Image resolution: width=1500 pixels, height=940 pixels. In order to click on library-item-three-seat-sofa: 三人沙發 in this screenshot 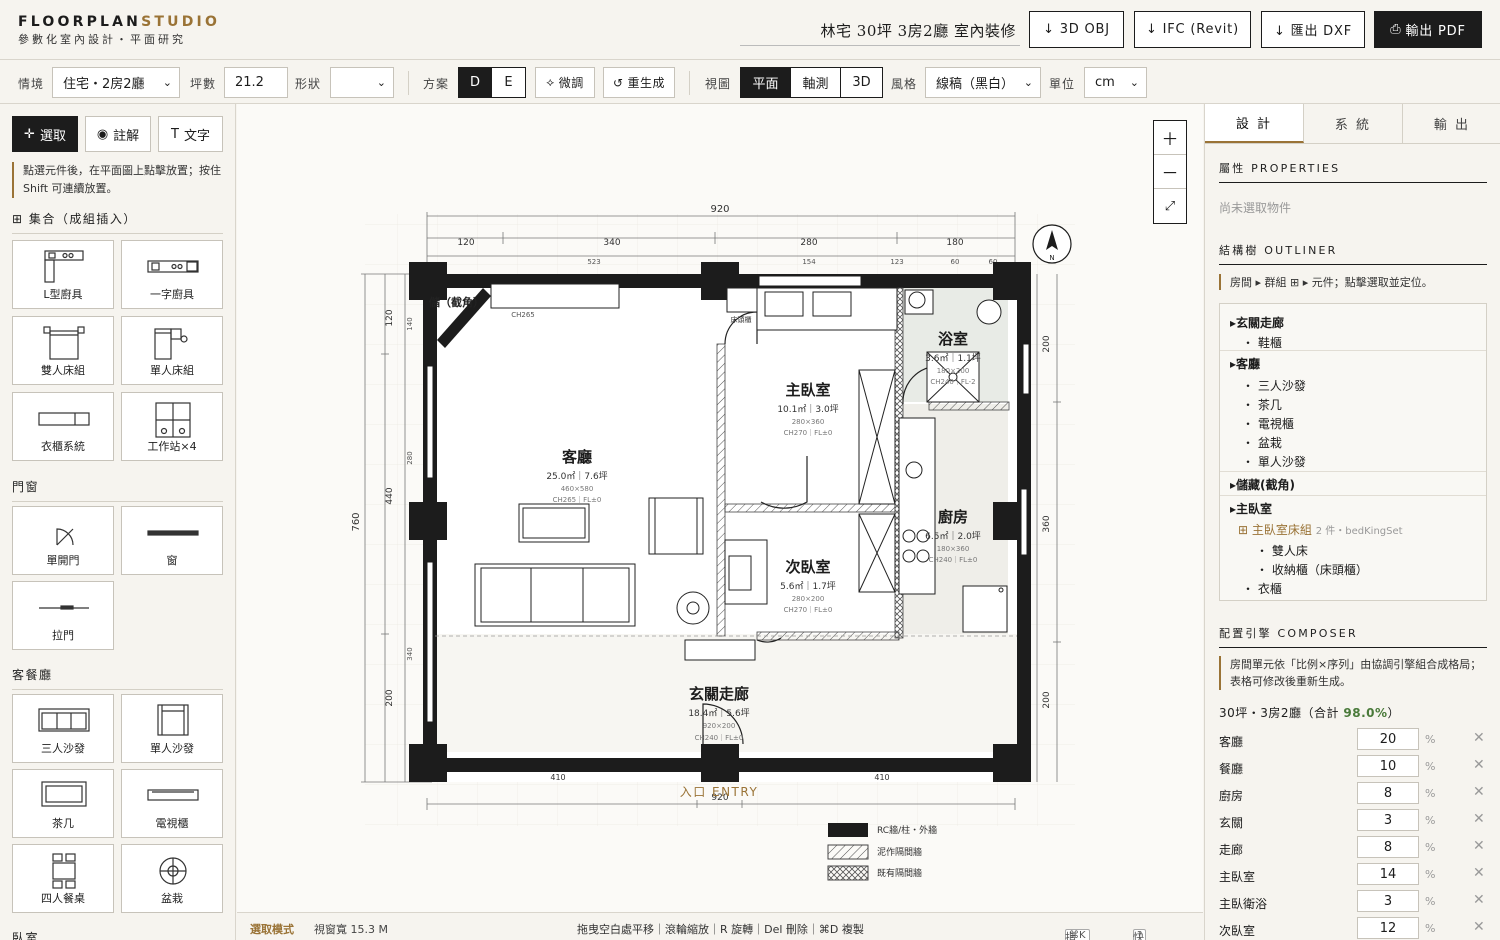, I will do `click(63, 728)`.